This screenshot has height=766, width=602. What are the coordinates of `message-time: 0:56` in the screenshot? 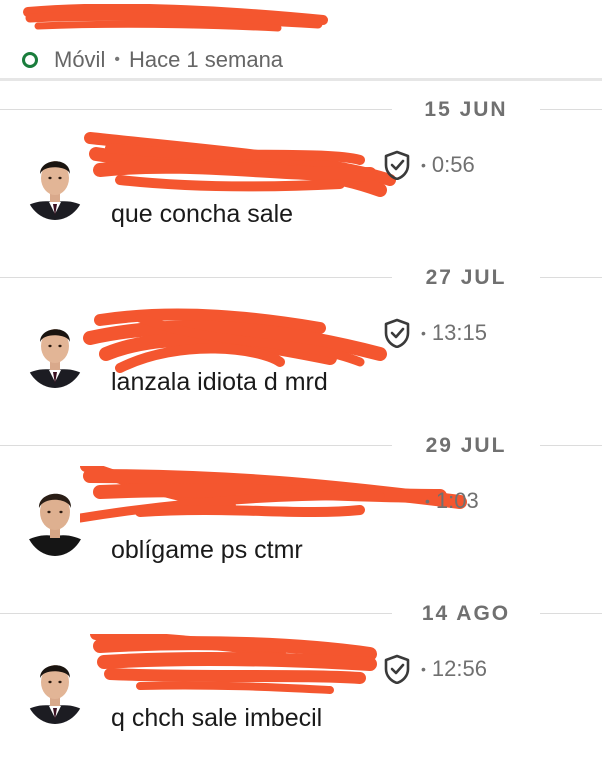 It's located at (453, 164).